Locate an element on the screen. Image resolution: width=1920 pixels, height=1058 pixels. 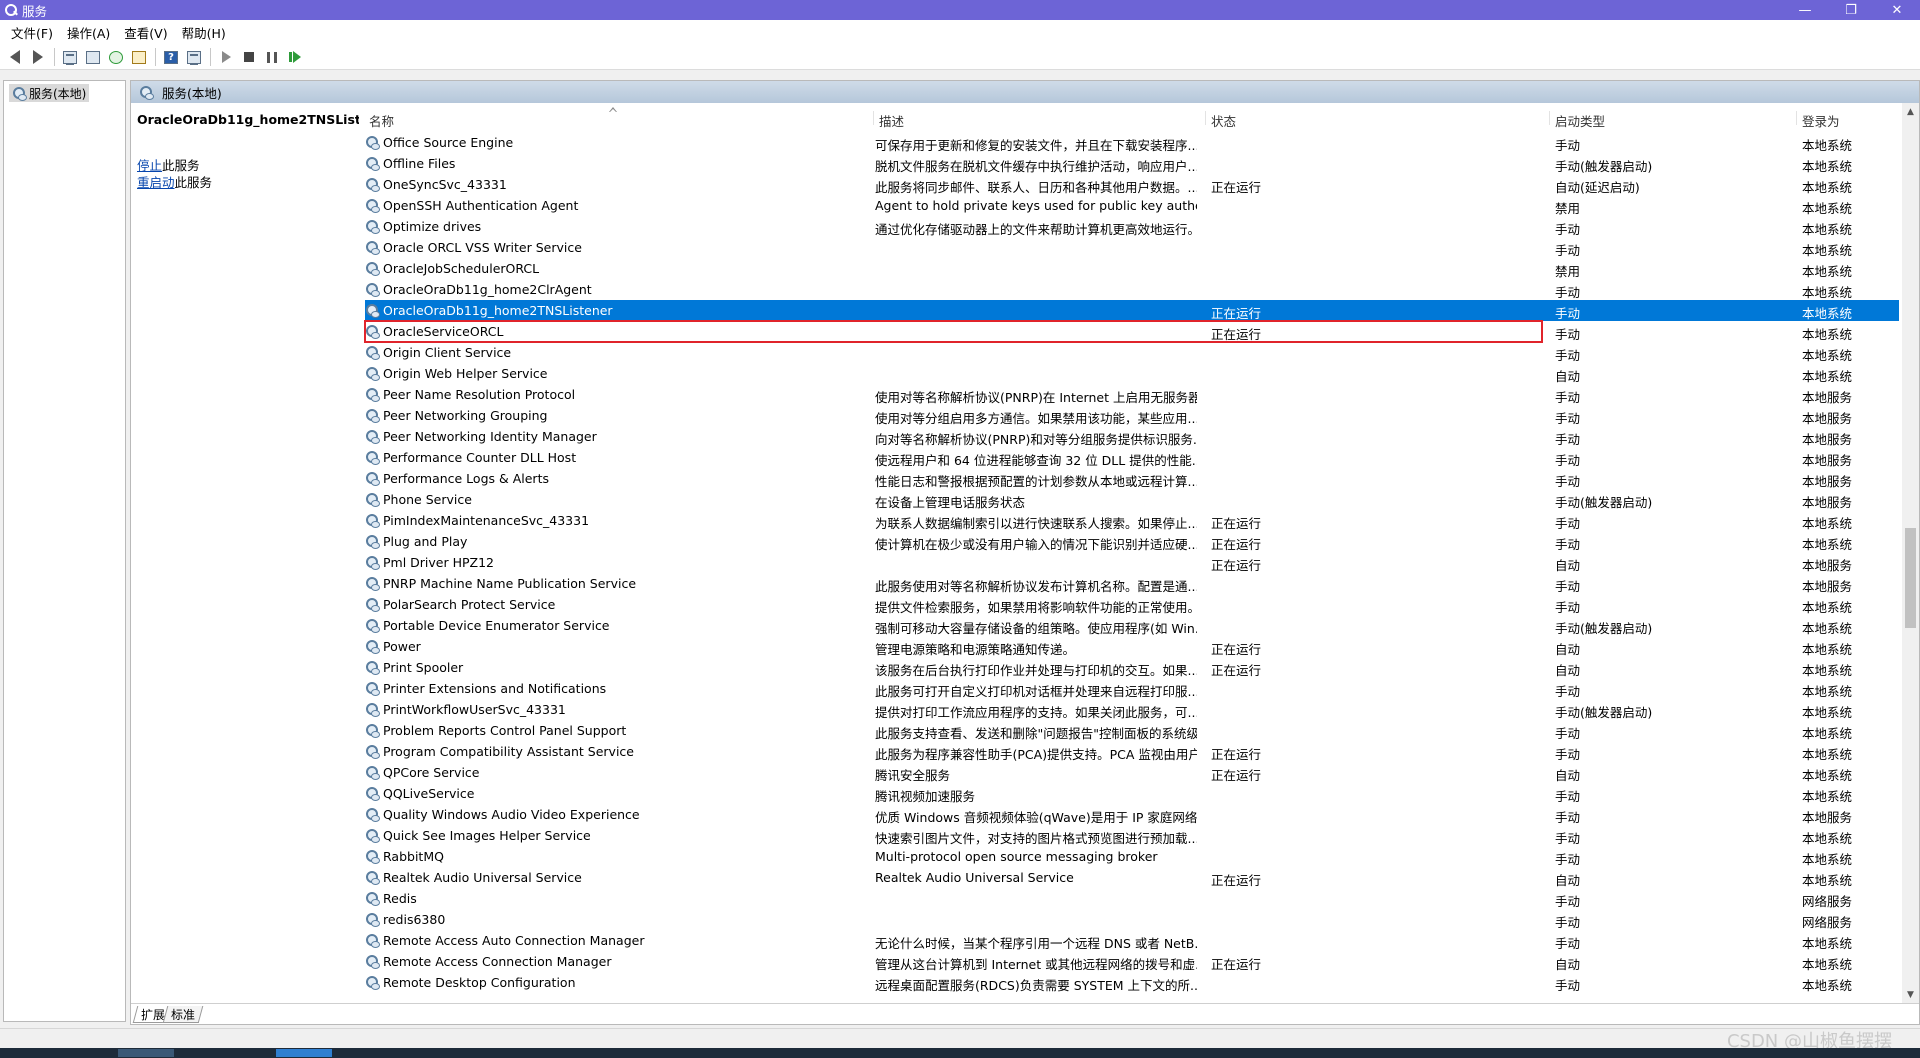
menu-action: 操作(A) is located at coordinates (88, 32).